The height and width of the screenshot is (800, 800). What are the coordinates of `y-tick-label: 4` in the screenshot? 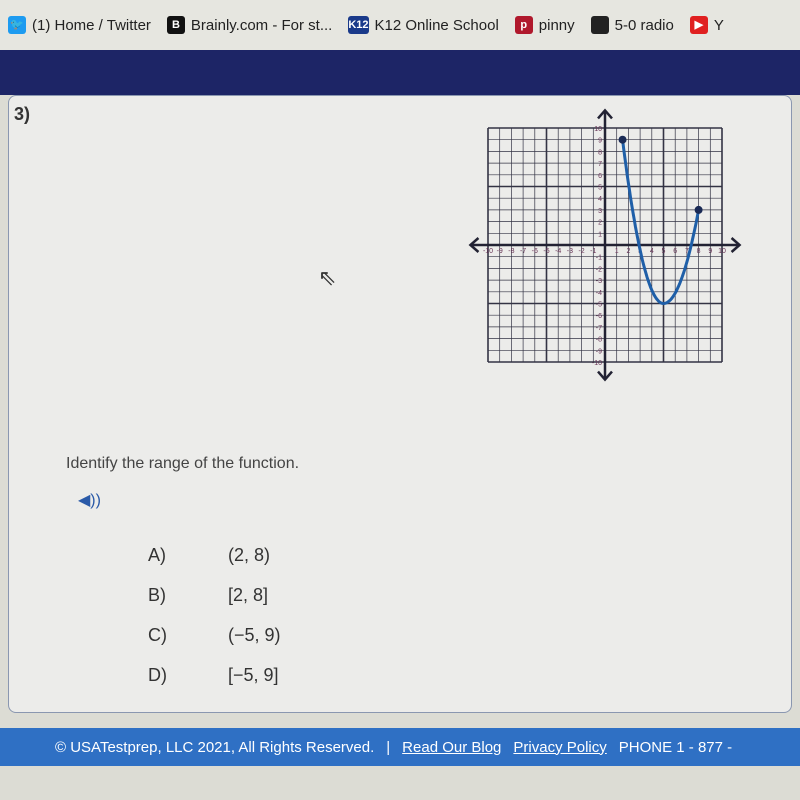 It's located at (600, 199).